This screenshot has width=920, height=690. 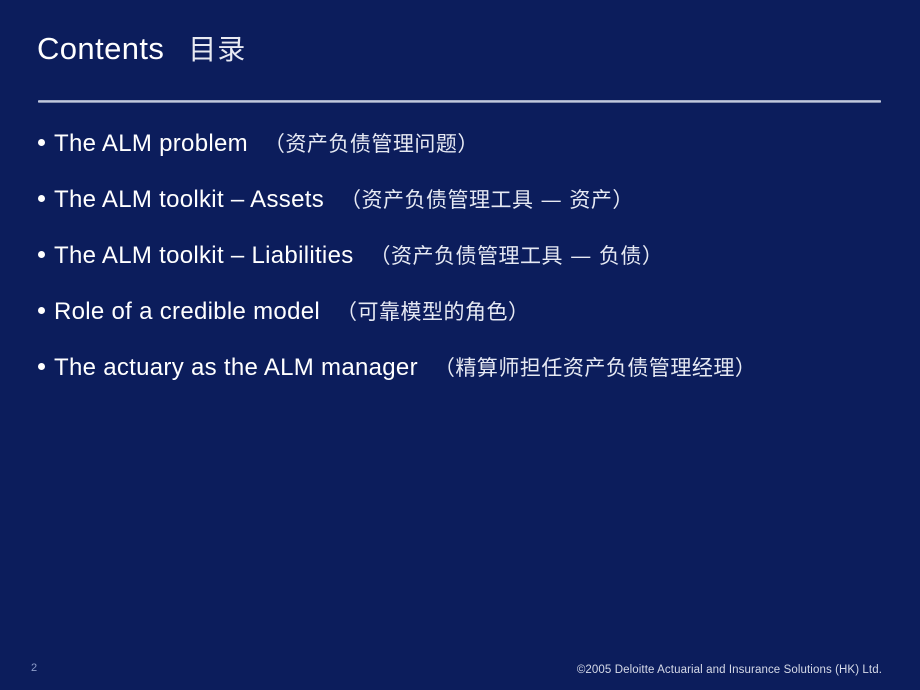 I want to click on list-item-chinese: （可靠模型的角色）, so click(x=433, y=312).